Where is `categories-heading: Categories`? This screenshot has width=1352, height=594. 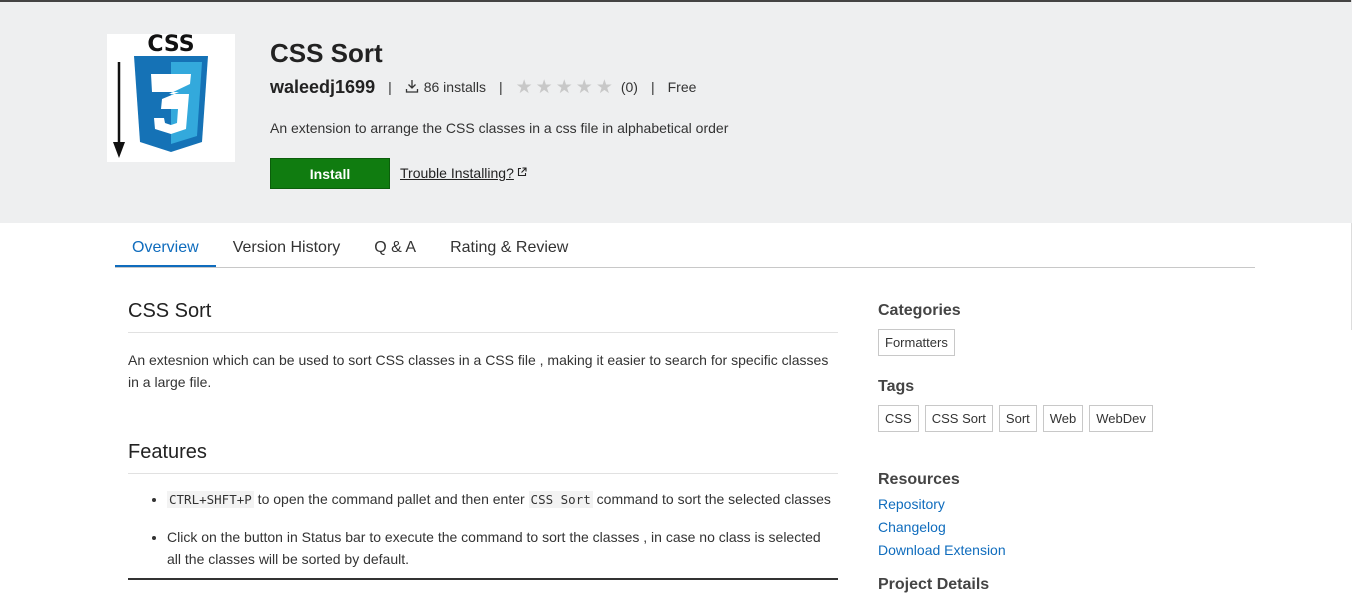
categories-heading: Categories is located at coordinates (919, 310).